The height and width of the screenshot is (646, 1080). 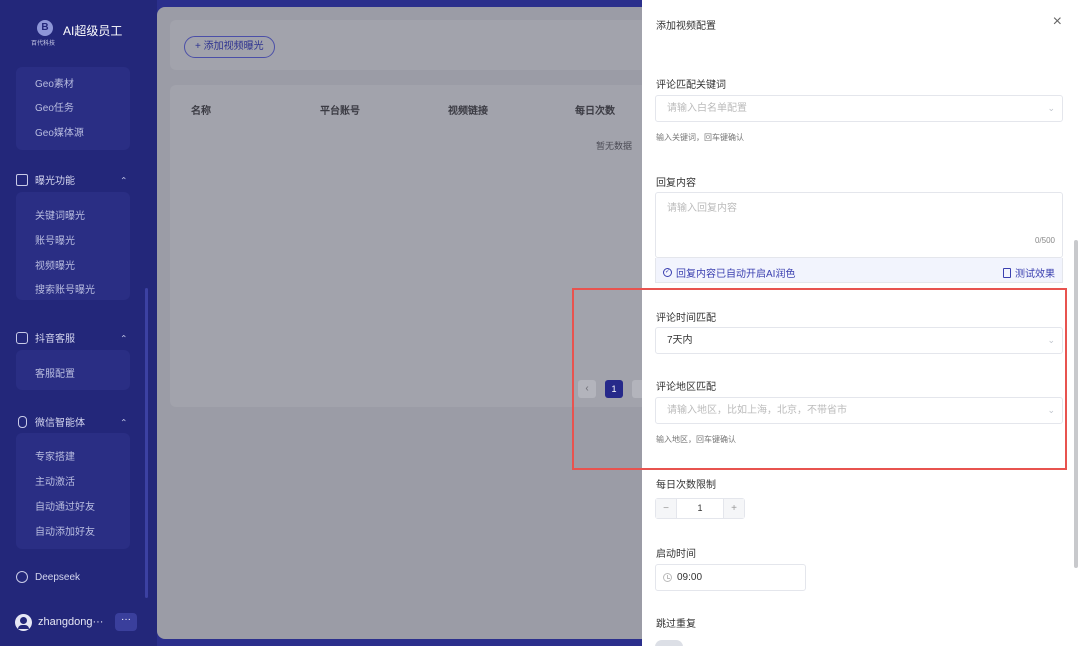 I want to click on keyword-select: 请输入白名单配置 ⌄, so click(x=859, y=108).